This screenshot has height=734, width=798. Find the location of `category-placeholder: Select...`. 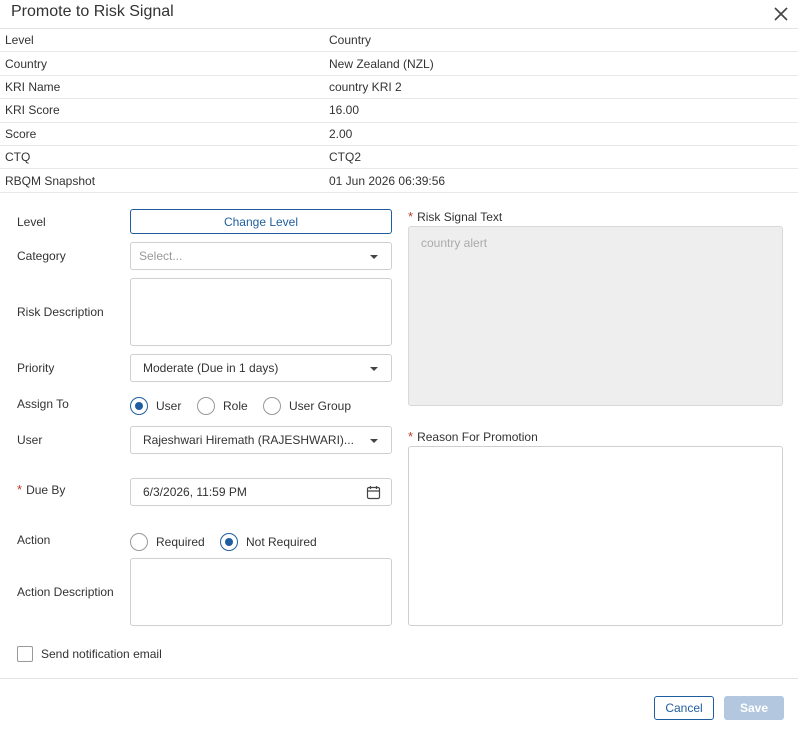

category-placeholder: Select... is located at coordinates (161, 256).